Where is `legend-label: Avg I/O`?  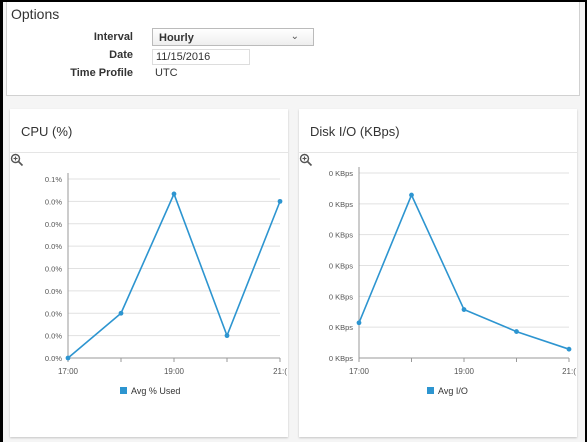 legend-label: Avg I/O is located at coordinates (453, 391).